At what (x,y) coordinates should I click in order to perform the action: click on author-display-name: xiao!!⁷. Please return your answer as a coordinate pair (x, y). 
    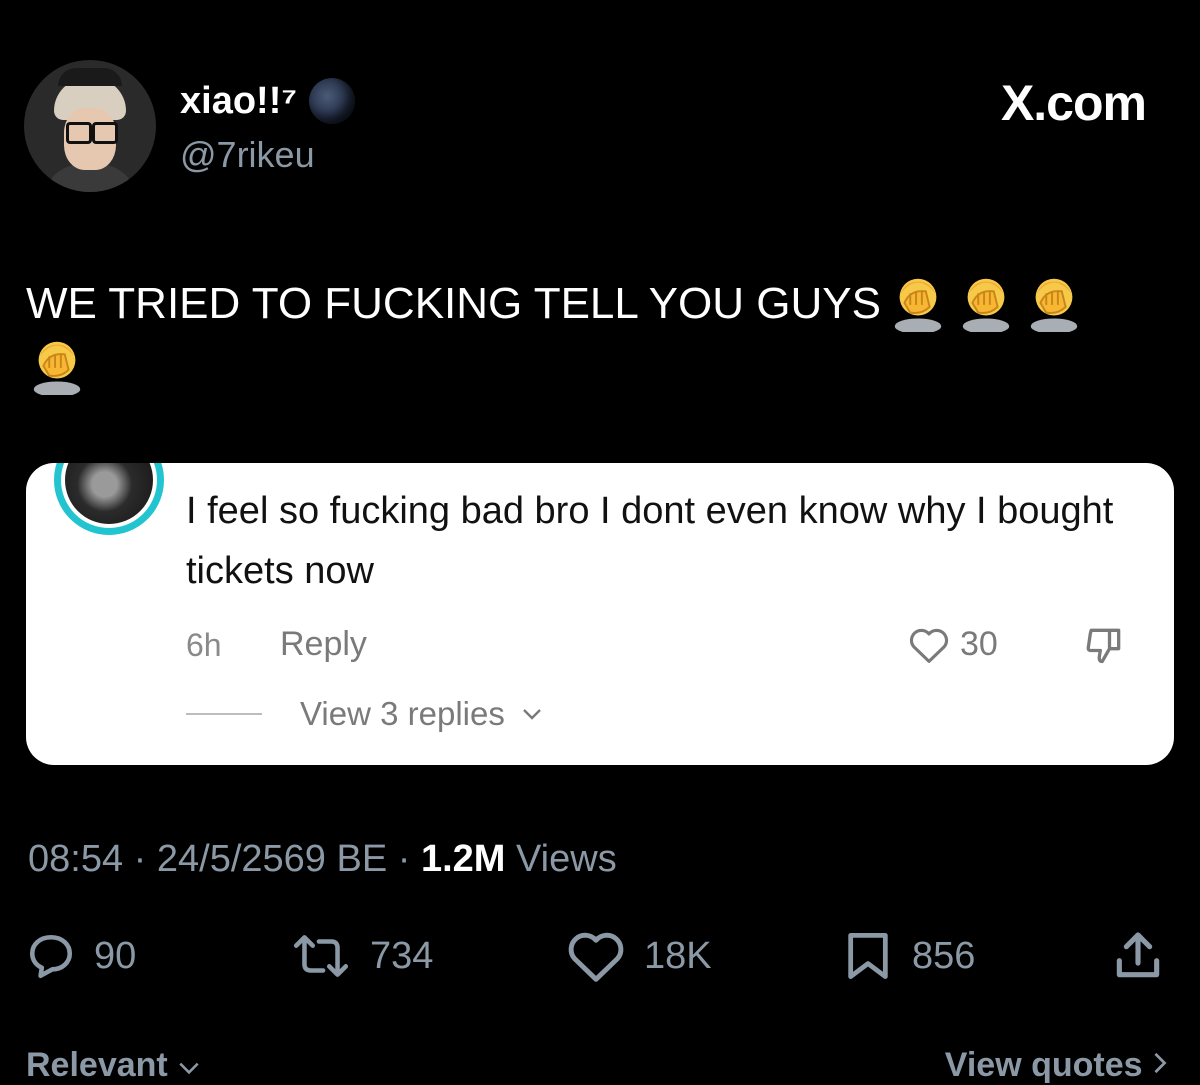
    Looking at the image, I should click on (238, 101).